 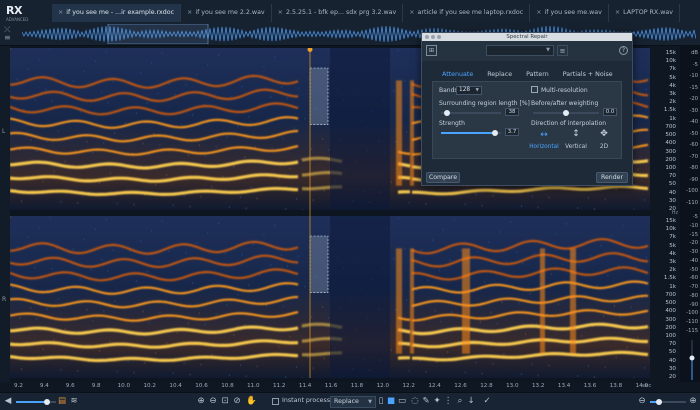 I want to click on brush-icon: ✎, so click(x=426, y=401).